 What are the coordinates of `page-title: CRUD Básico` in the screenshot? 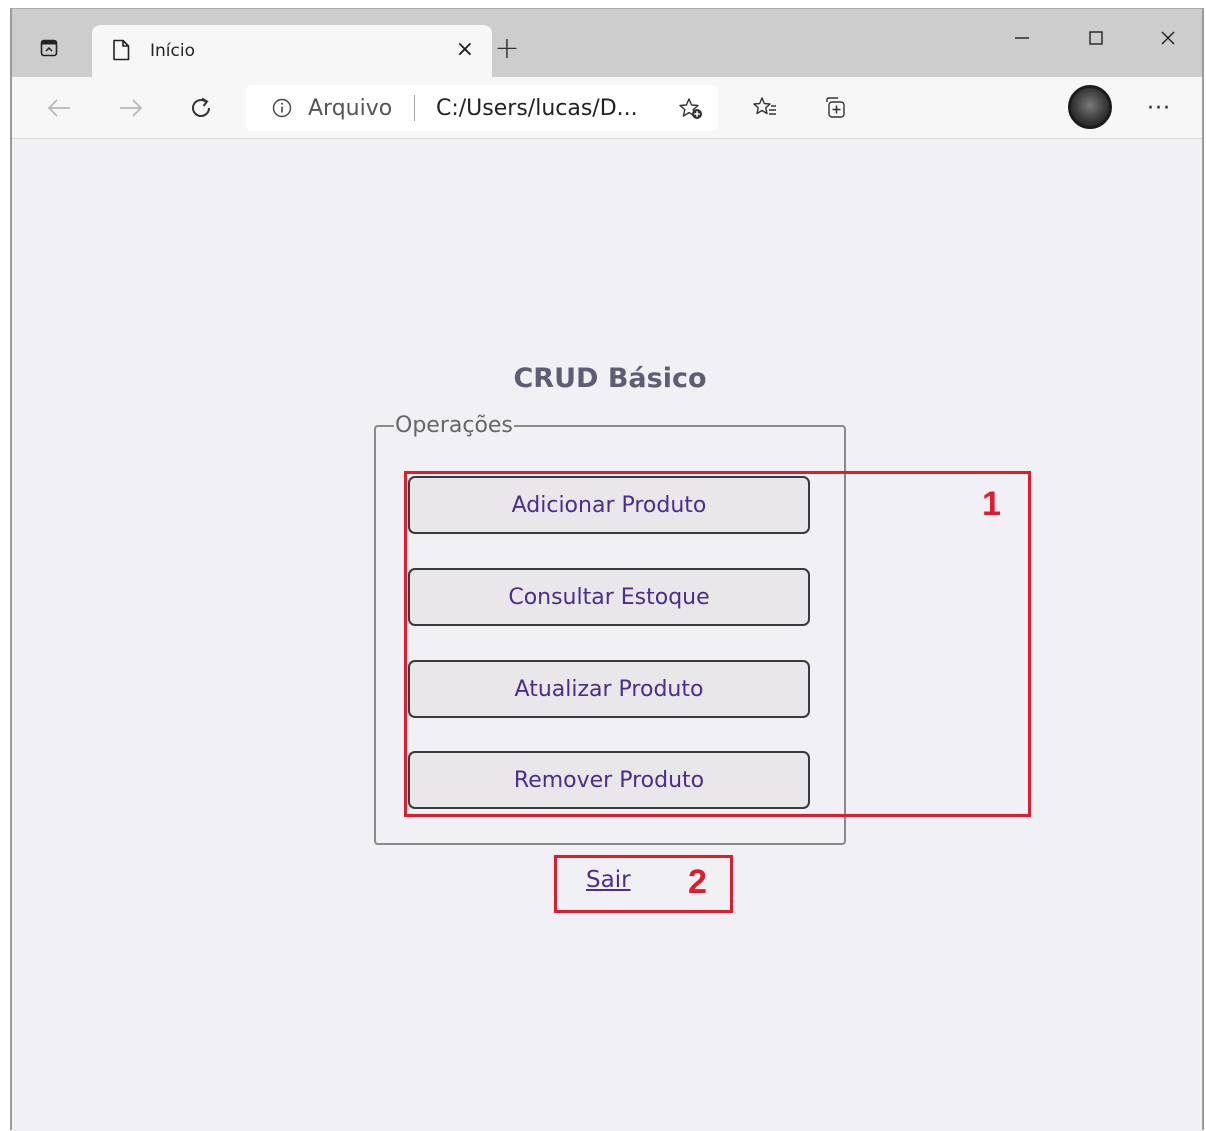 It's located at (610, 378).